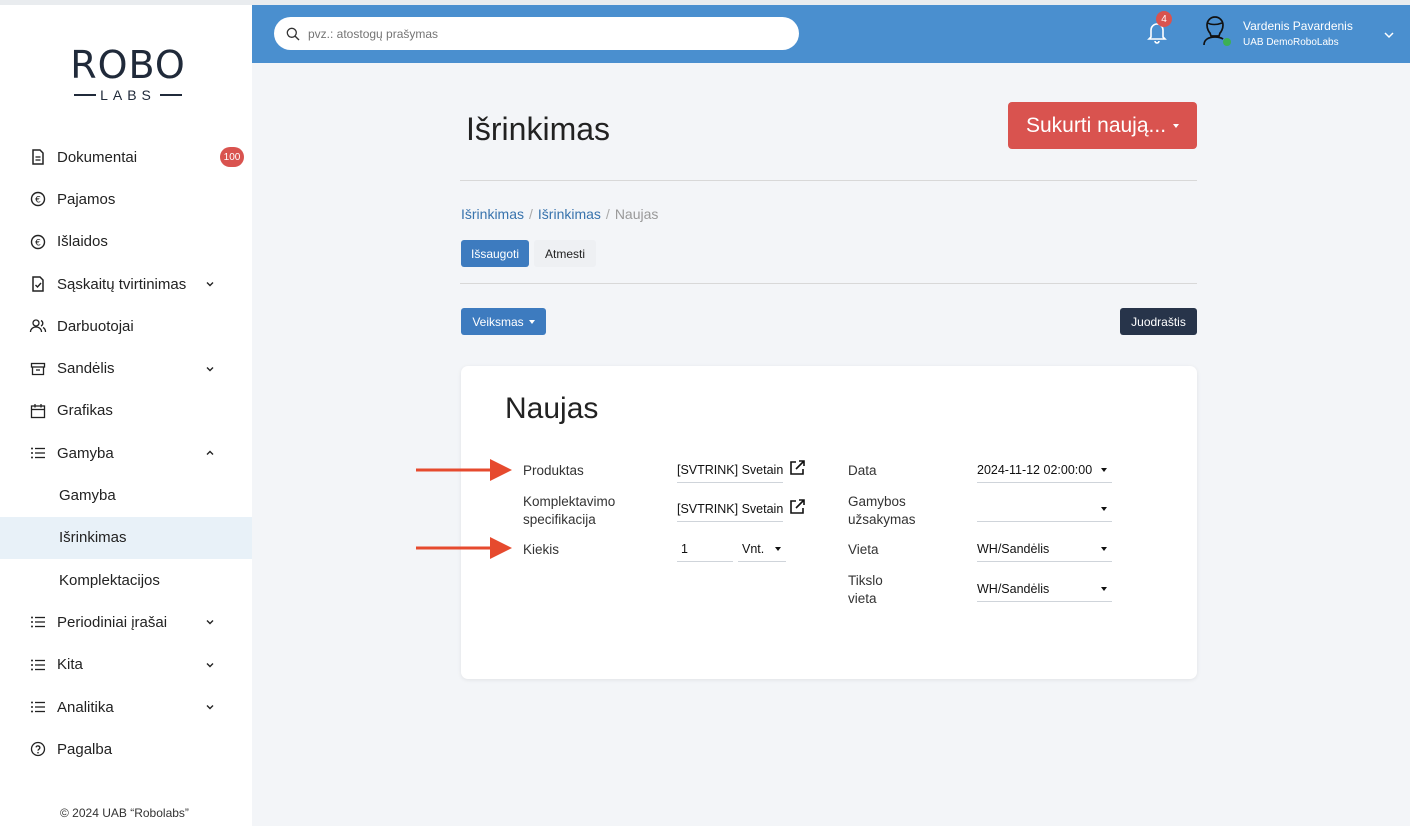 The height and width of the screenshot is (826, 1410). What do you see at coordinates (828, 180) in the screenshot?
I see `divider` at bounding box center [828, 180].